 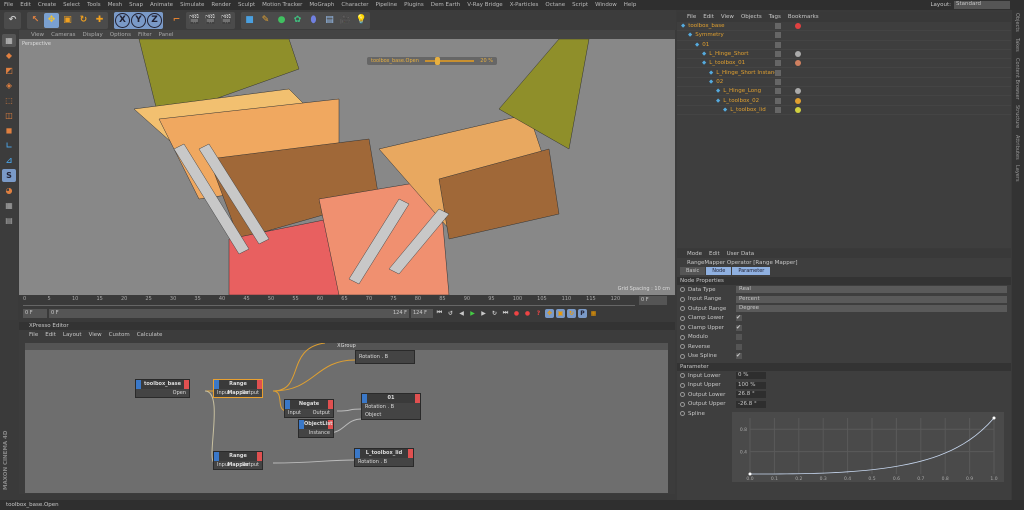 I want to click on object-row: ◆ toolbox_base, so click(x=844, y=27).